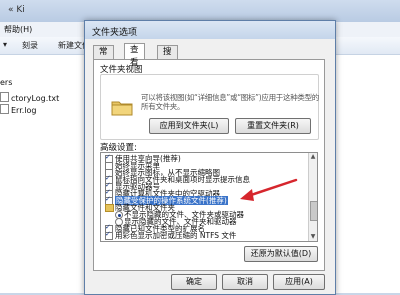 This screenshot has width=400, height=295. Describe the element at coordinates (312, 197) in the screenshot. I see `vertical-scrollbar: ▲ ▼` at that location.